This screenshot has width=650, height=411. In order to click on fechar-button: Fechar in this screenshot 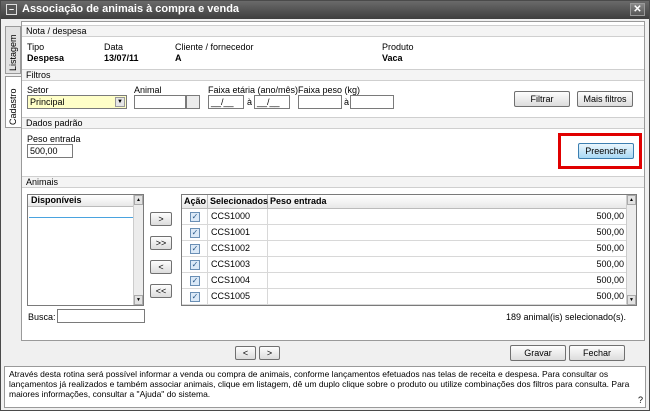, I will do `click(597, 353)`.